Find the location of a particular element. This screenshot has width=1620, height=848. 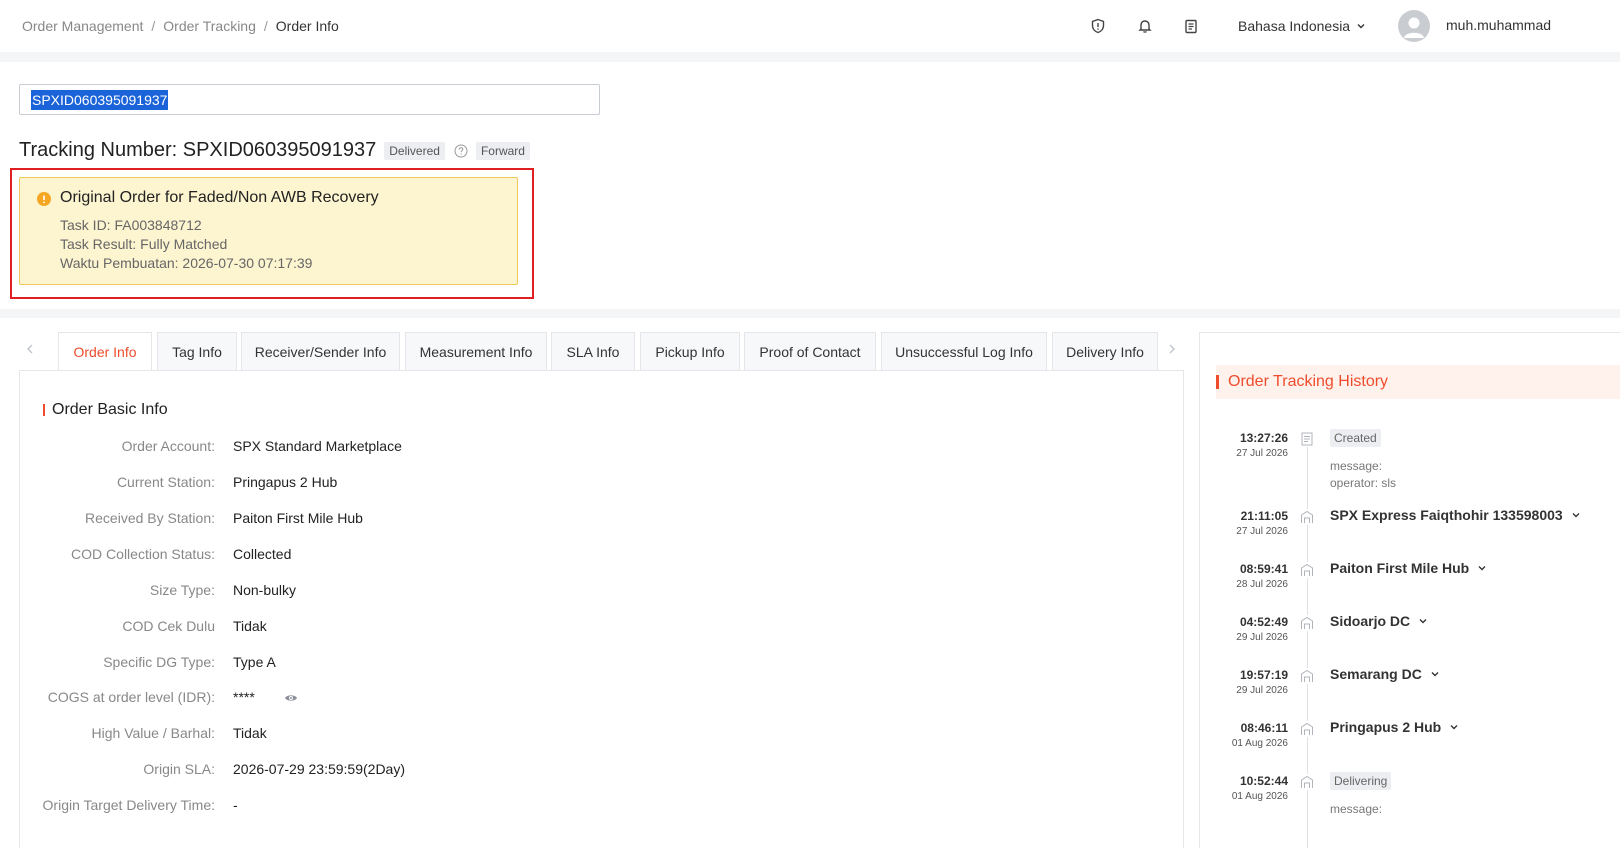

timeline-location: Pringapus 2 Hub is located at coordinates (1394, 727).